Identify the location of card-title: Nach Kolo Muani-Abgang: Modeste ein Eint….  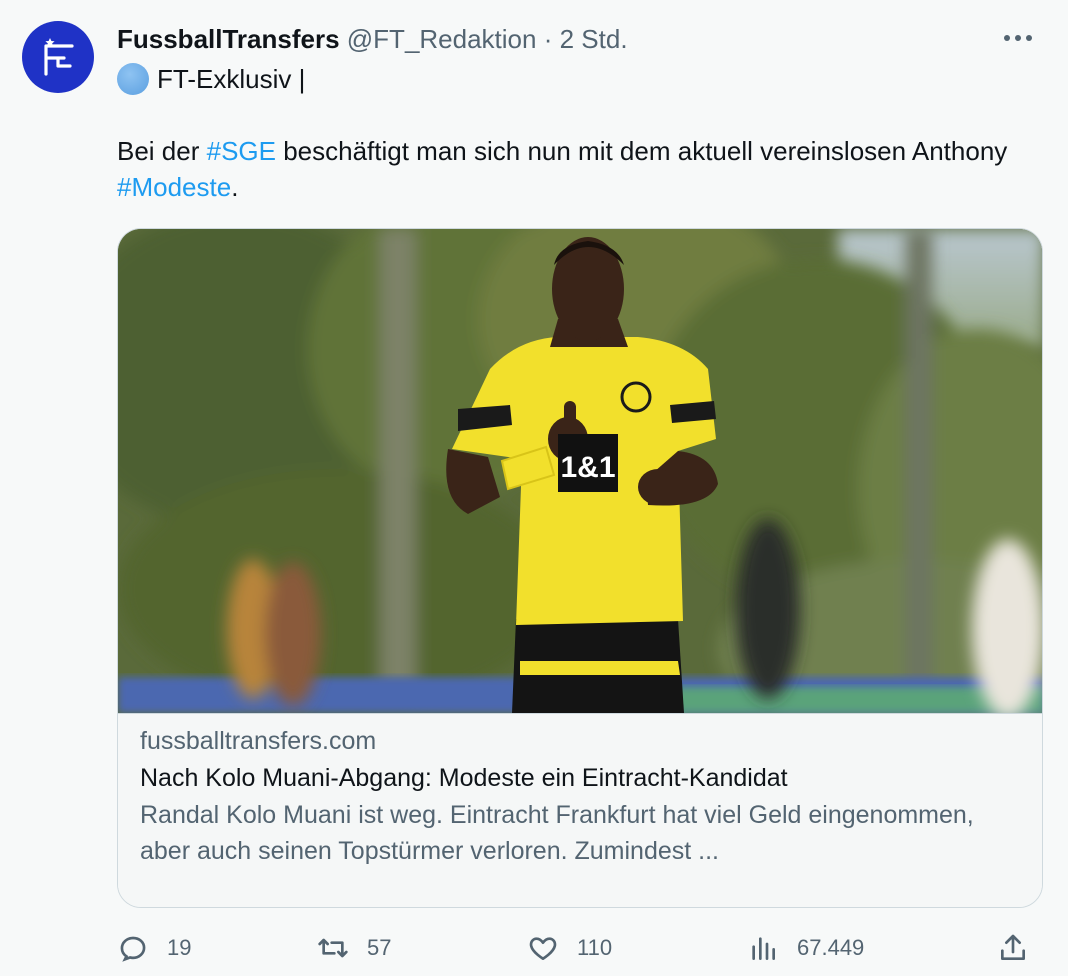
(464, 778).